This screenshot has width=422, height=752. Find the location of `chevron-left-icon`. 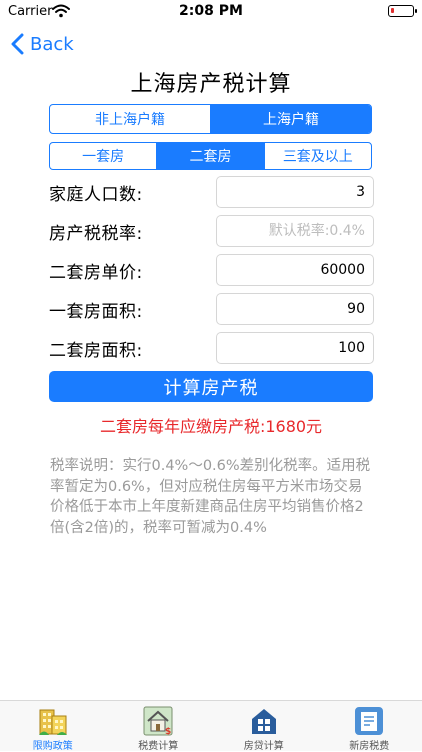

chevron-left-icon is located at coordinates (17, 44).